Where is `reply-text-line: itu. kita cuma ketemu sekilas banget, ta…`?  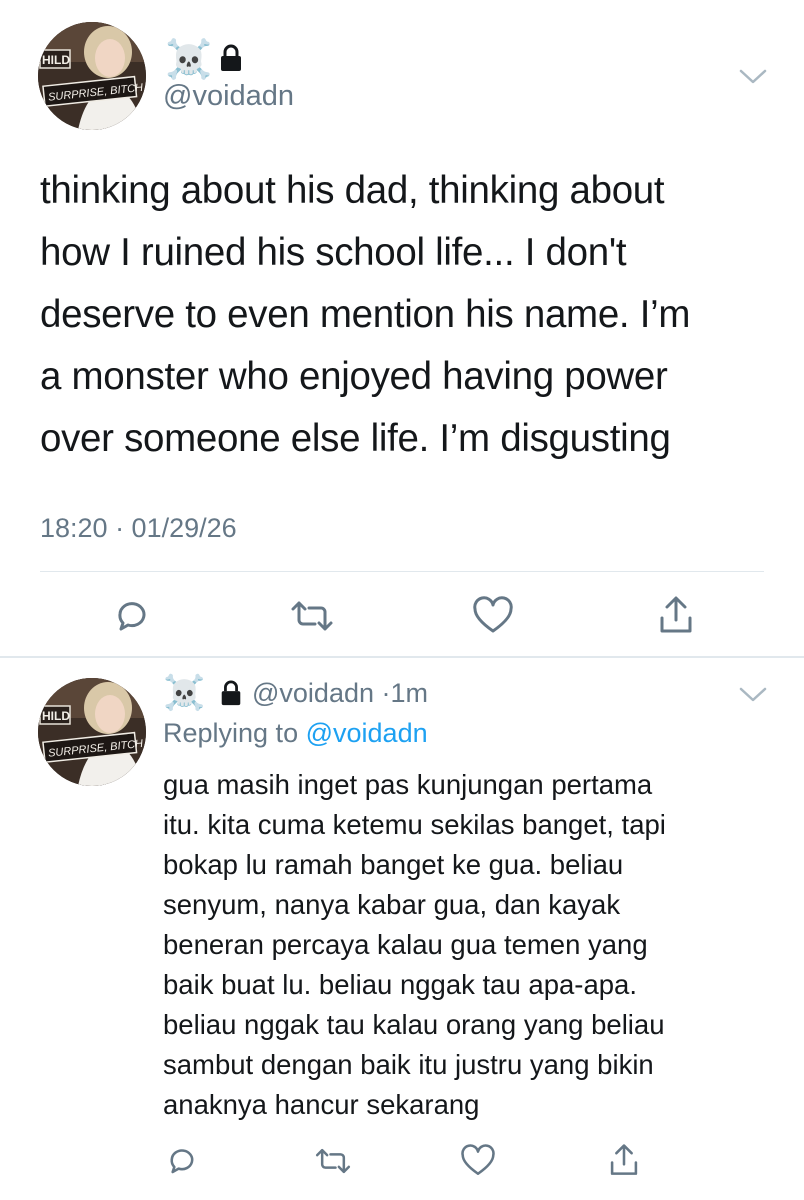
reply-text-line: itu. kita cuma ketemu sekilas banget, ta… is located at coordinates (414, 824).